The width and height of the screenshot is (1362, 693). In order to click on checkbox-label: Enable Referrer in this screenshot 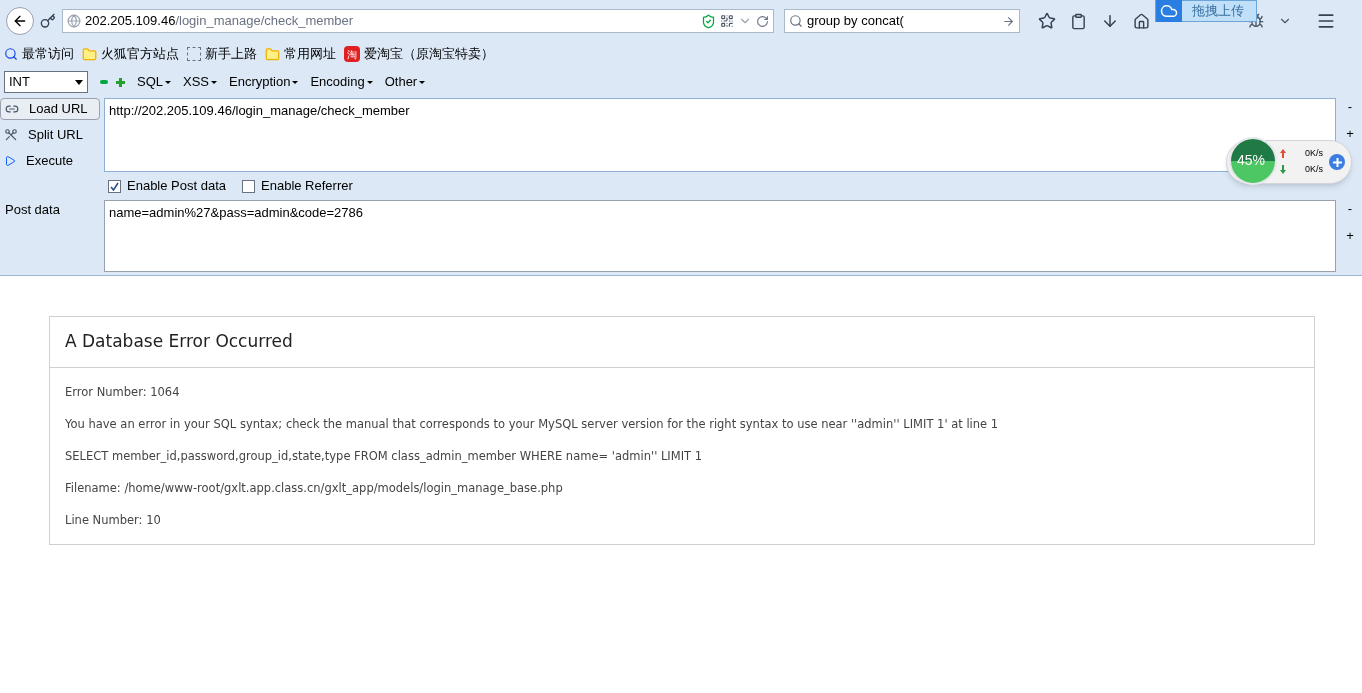, I will do `click(307, 186)`.